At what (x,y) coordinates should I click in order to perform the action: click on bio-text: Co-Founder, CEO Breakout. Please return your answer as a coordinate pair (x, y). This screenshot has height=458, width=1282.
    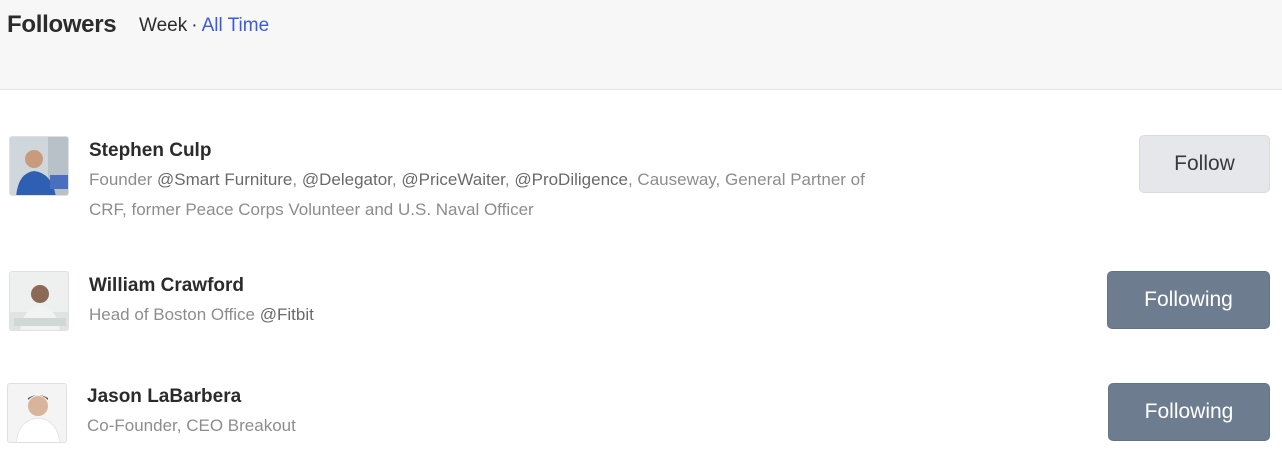
    Looking at the image, I should click on (191, 425).